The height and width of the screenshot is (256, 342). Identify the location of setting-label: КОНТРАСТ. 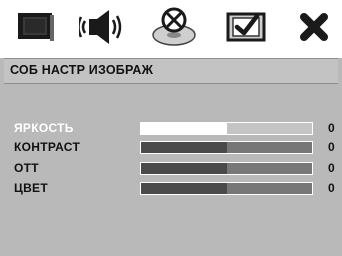
(47, 147).